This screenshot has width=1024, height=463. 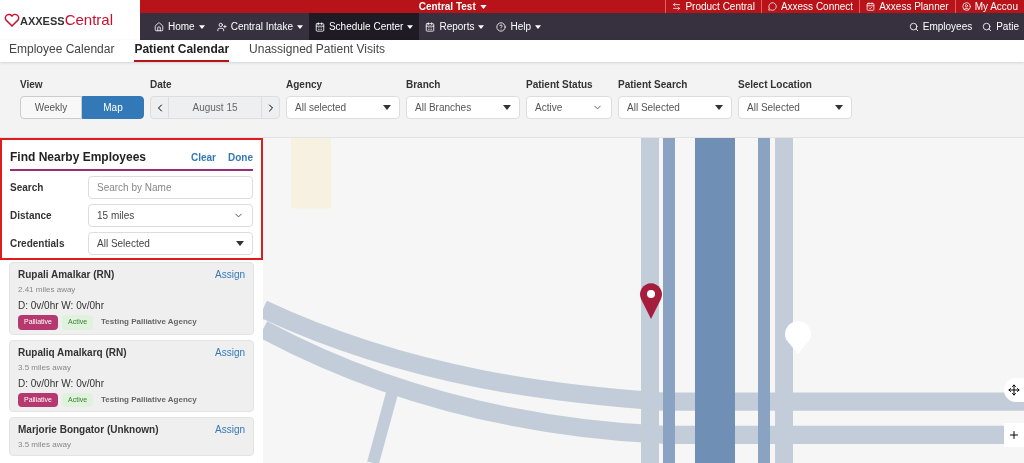 I want to click on calendar-tab: Employee Calendar, so click(x=62, y=51).